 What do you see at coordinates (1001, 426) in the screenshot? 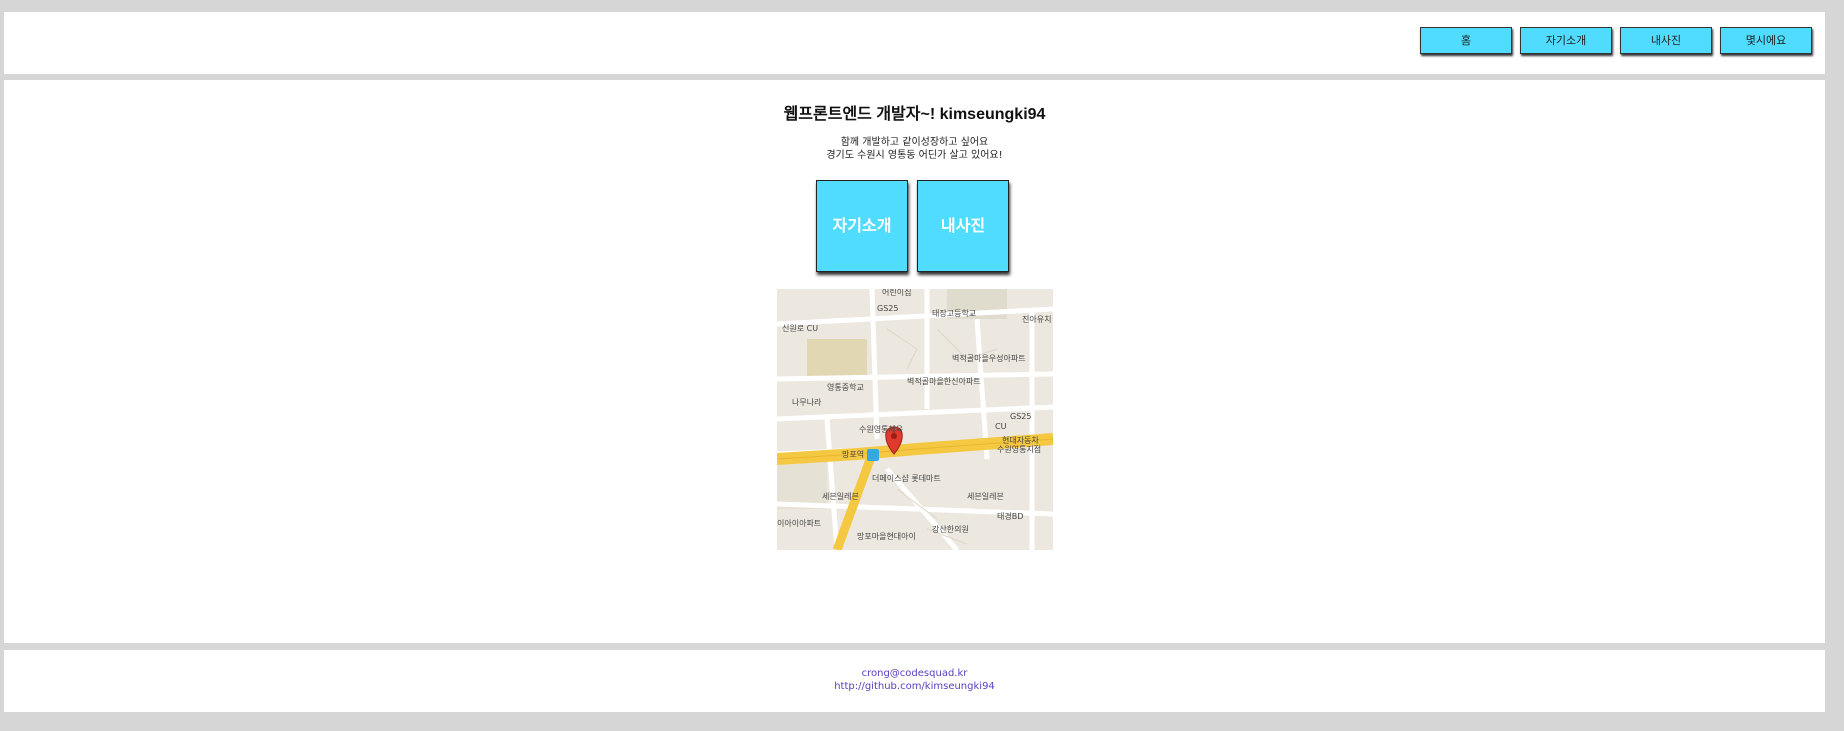
I see `svg-text: CU` at bounding box center [1001, 426].